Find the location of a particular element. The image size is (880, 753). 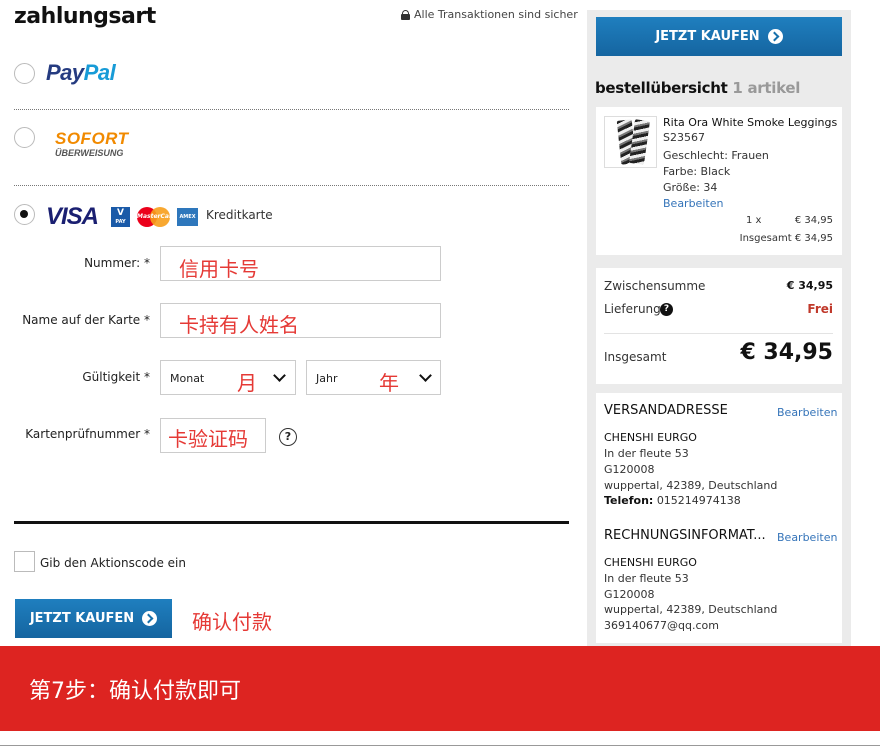

validity-label: Gültigkeit * is located at coordinates (116, 377).